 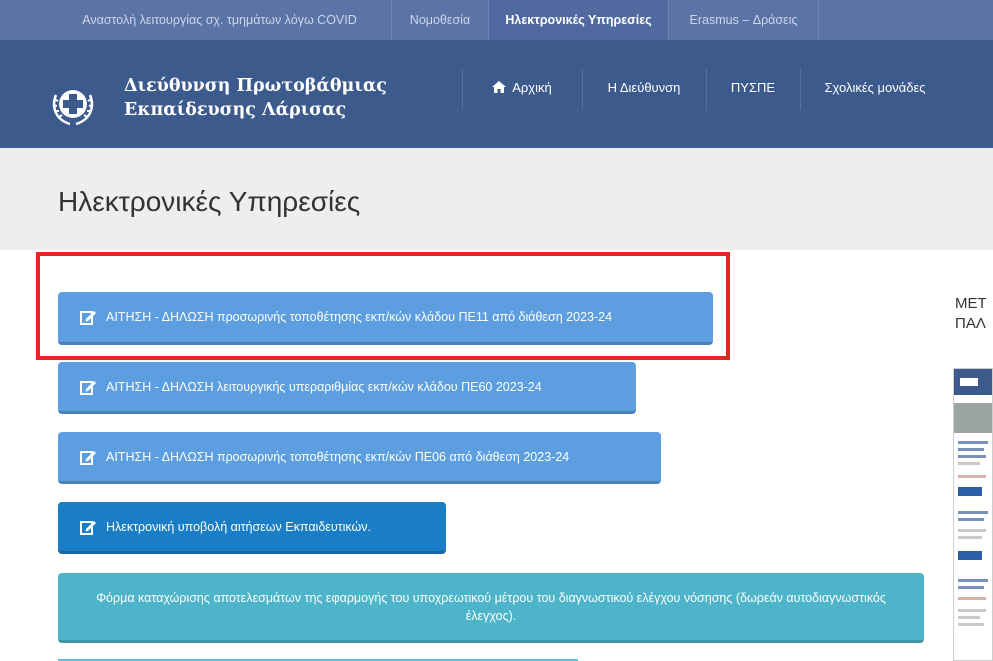 What do you see at coordinates (73, 104) in the screenshot?
I see `greek-emblem-logo` at bounding box center [73, 104].